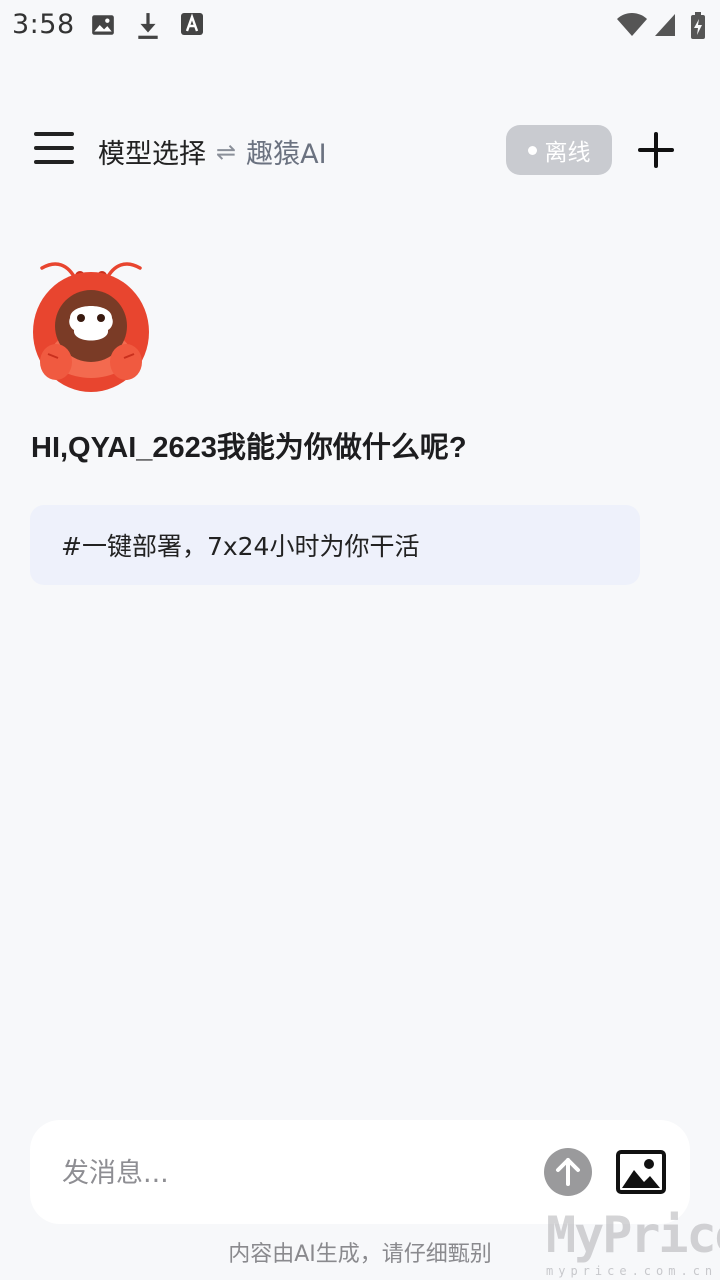 This screenshot has height=1280, width=720. Describe the element at coordinates (698, 25) in the screenshot. I see `battery-charging-icon` at that location.